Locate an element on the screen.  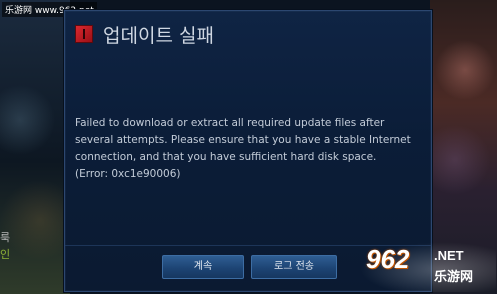
background-side-text-green: 인 is located at coordinates (5, 254).